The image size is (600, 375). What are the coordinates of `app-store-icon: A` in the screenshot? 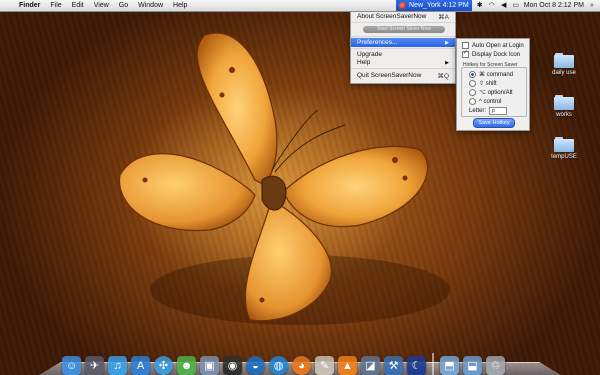 It's located at (140, 365).